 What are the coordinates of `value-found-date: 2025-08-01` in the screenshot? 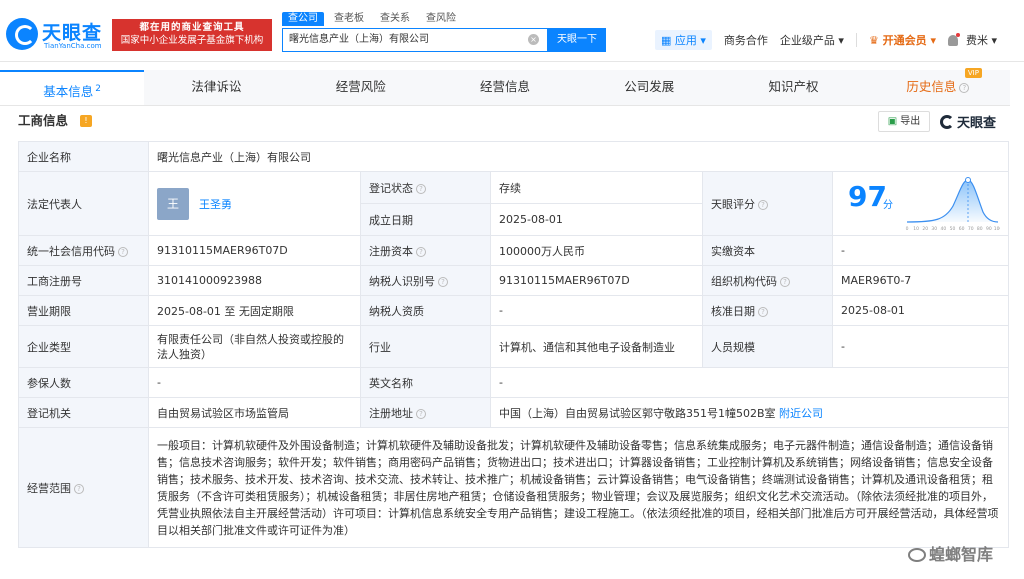 It's located at (596, 219).